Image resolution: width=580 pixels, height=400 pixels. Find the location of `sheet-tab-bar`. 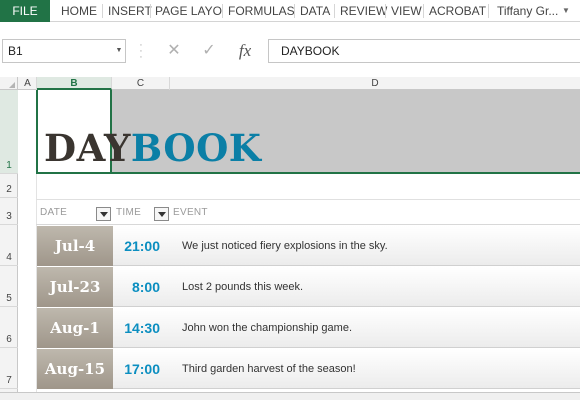

sheet-tab-bar is located at coordinates (290, 396).